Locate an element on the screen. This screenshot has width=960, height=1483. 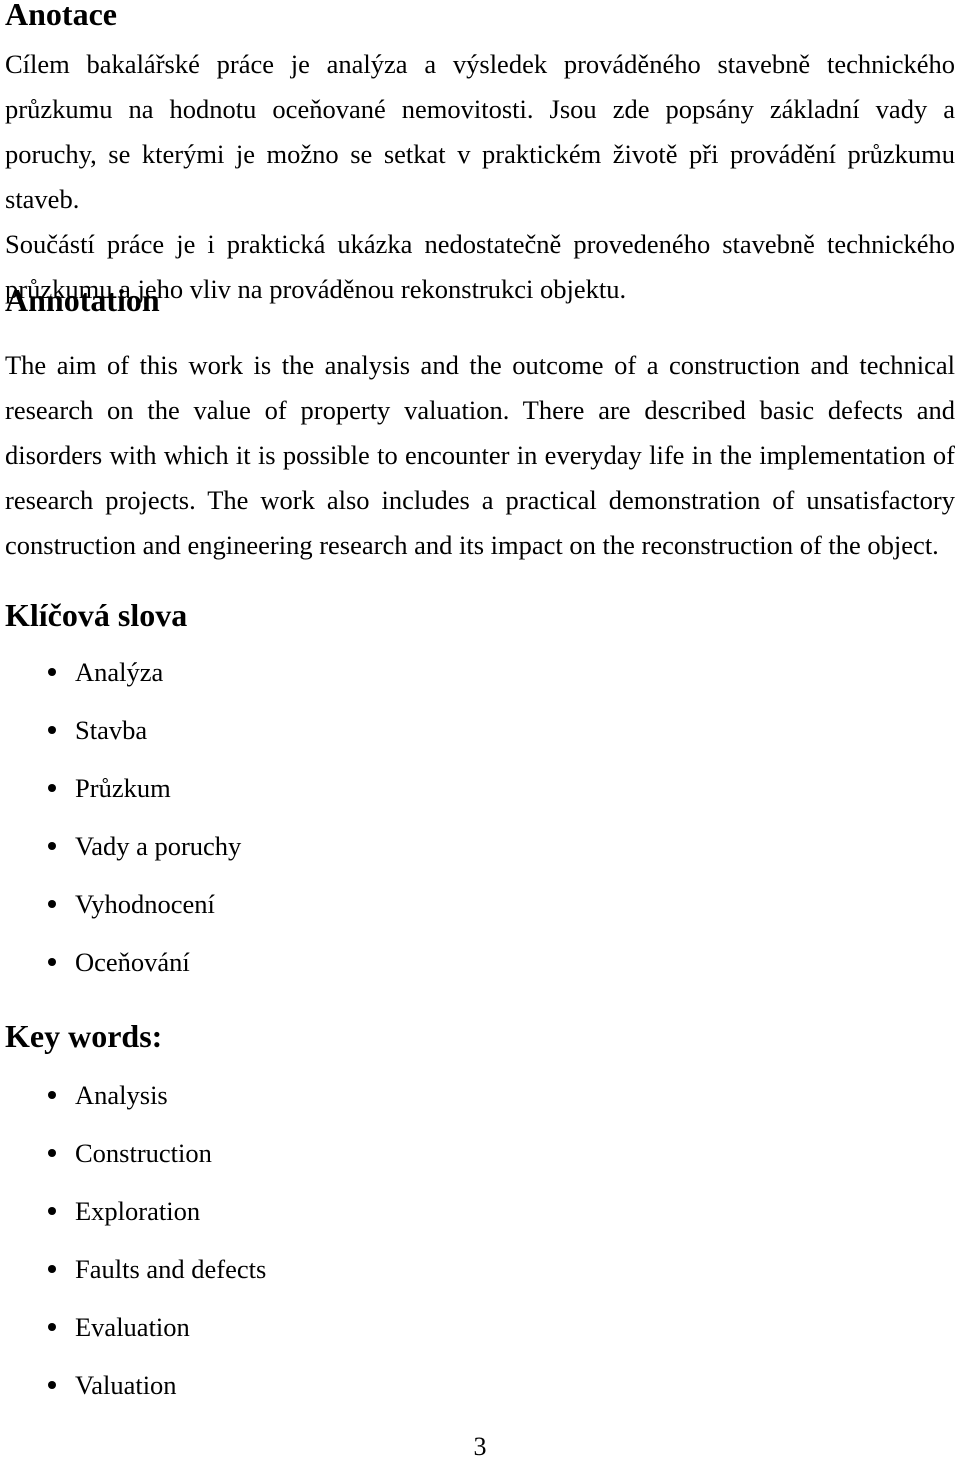
list-item-label: Analysis is located at coordinates (121, 1095).